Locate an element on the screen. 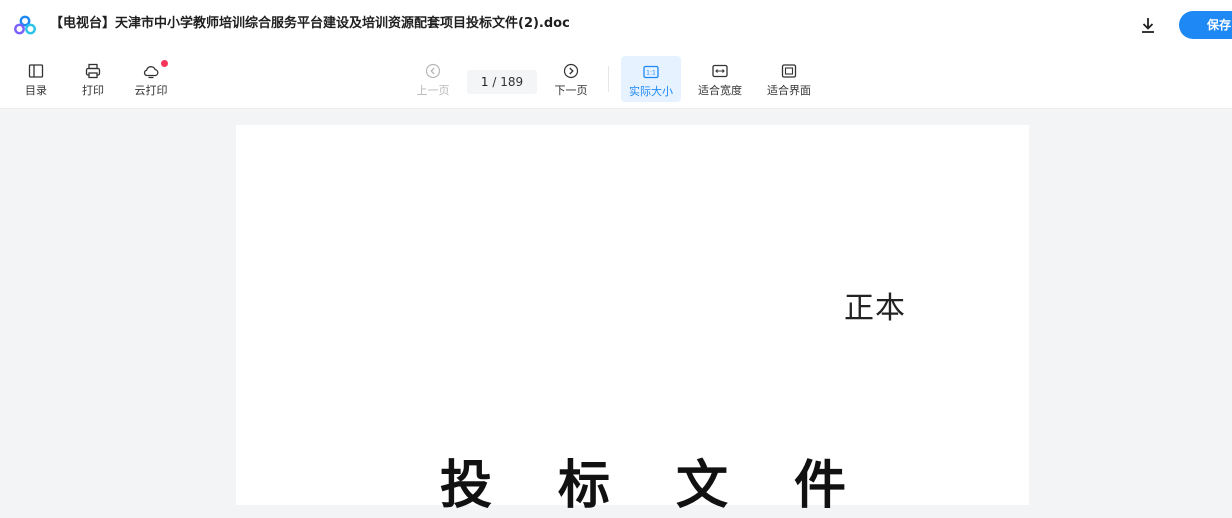 This screenshot has height=518, width=1232. toc-button: 目录 is located at coordinates (36, 79).